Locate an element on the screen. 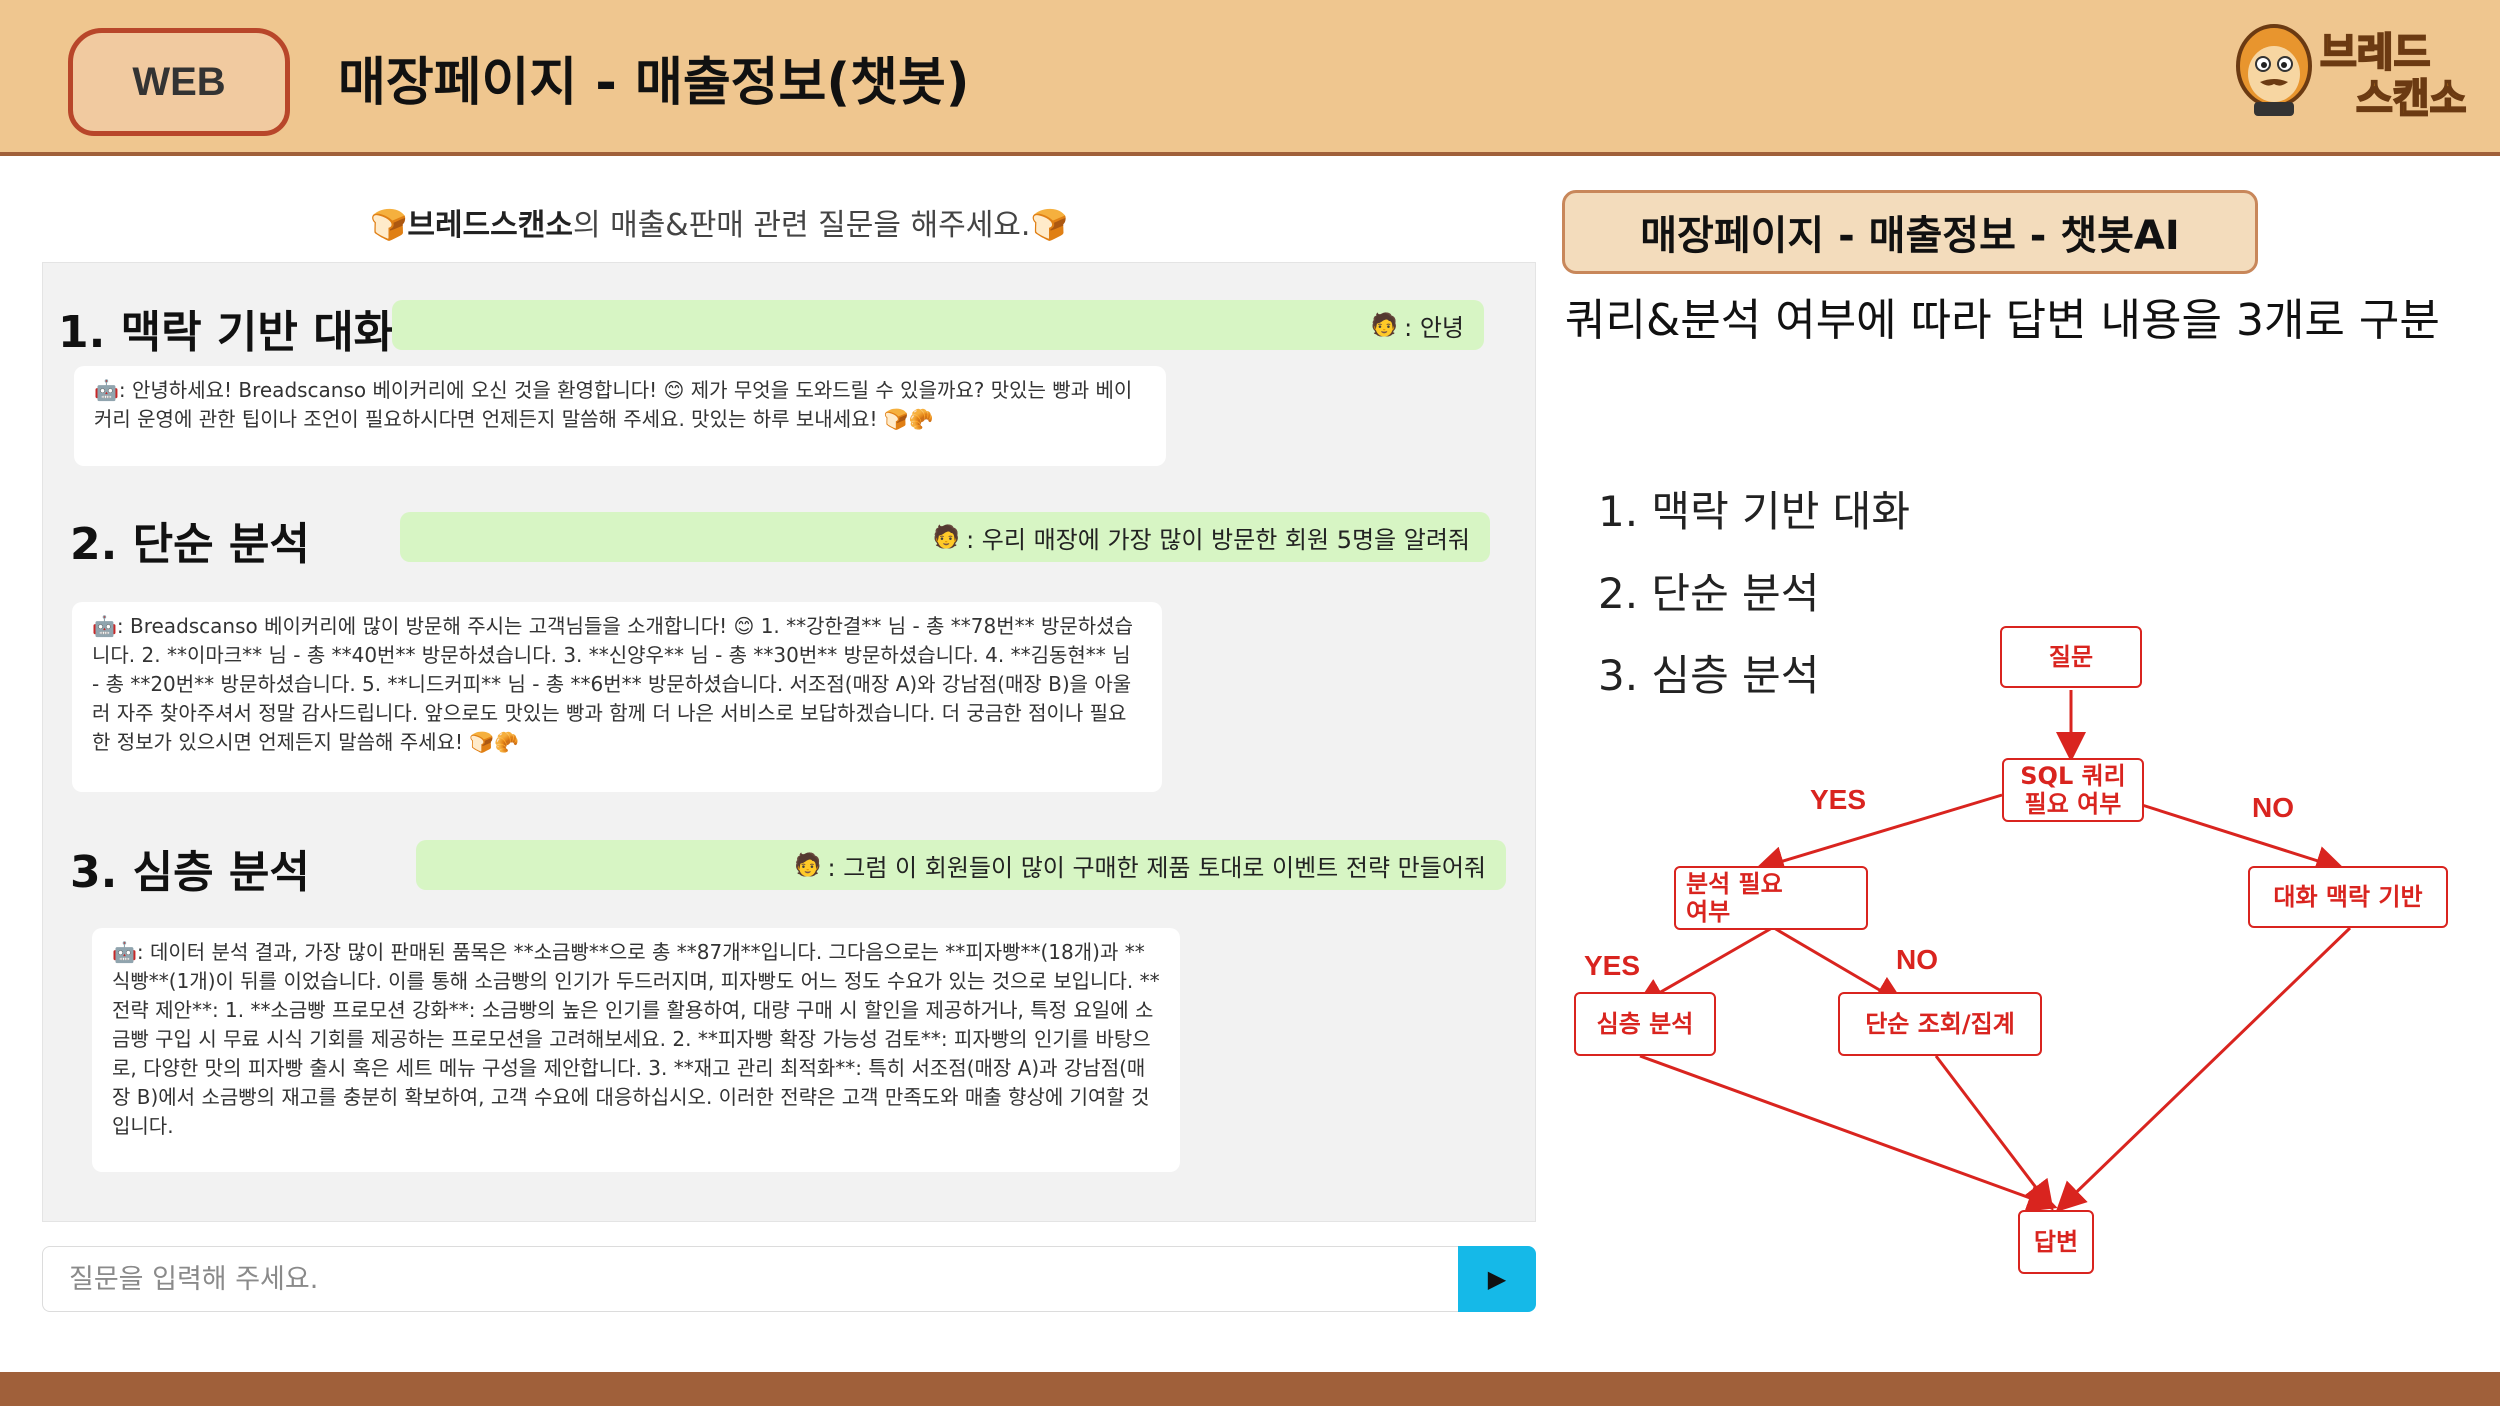 The height and width of the screenshot is (1406, 2500). arrow-sql-yes is located at coordinates (1878, 834).